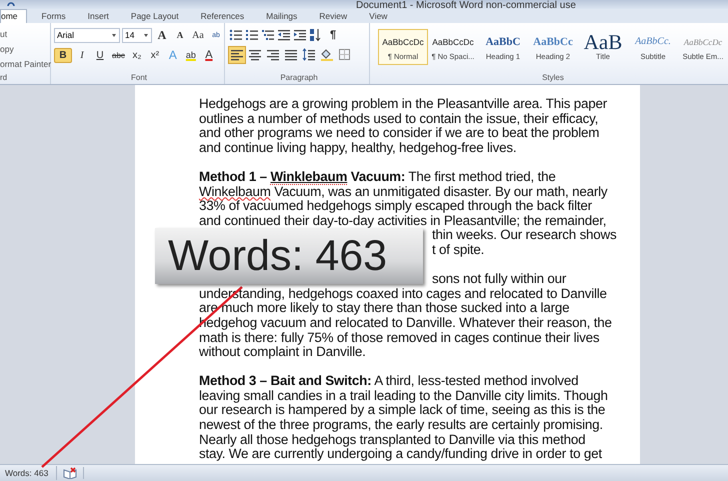  Describe the element at coordinates (299, 78) in the screenshot. I see `group-label: Paragraph` at that location.